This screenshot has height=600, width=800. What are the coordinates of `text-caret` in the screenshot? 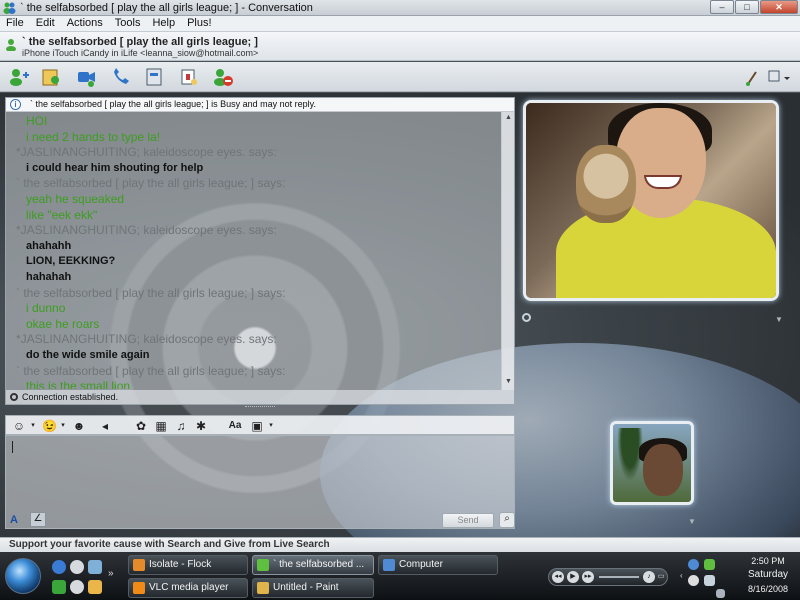 It's located at (12, 447).